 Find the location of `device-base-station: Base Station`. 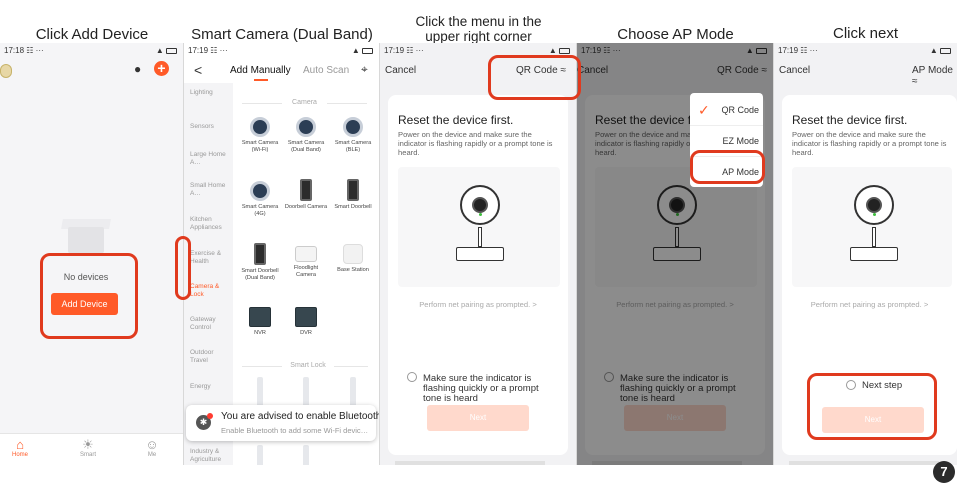

device-base-station: Base Station is located at coordinates (353, 259).